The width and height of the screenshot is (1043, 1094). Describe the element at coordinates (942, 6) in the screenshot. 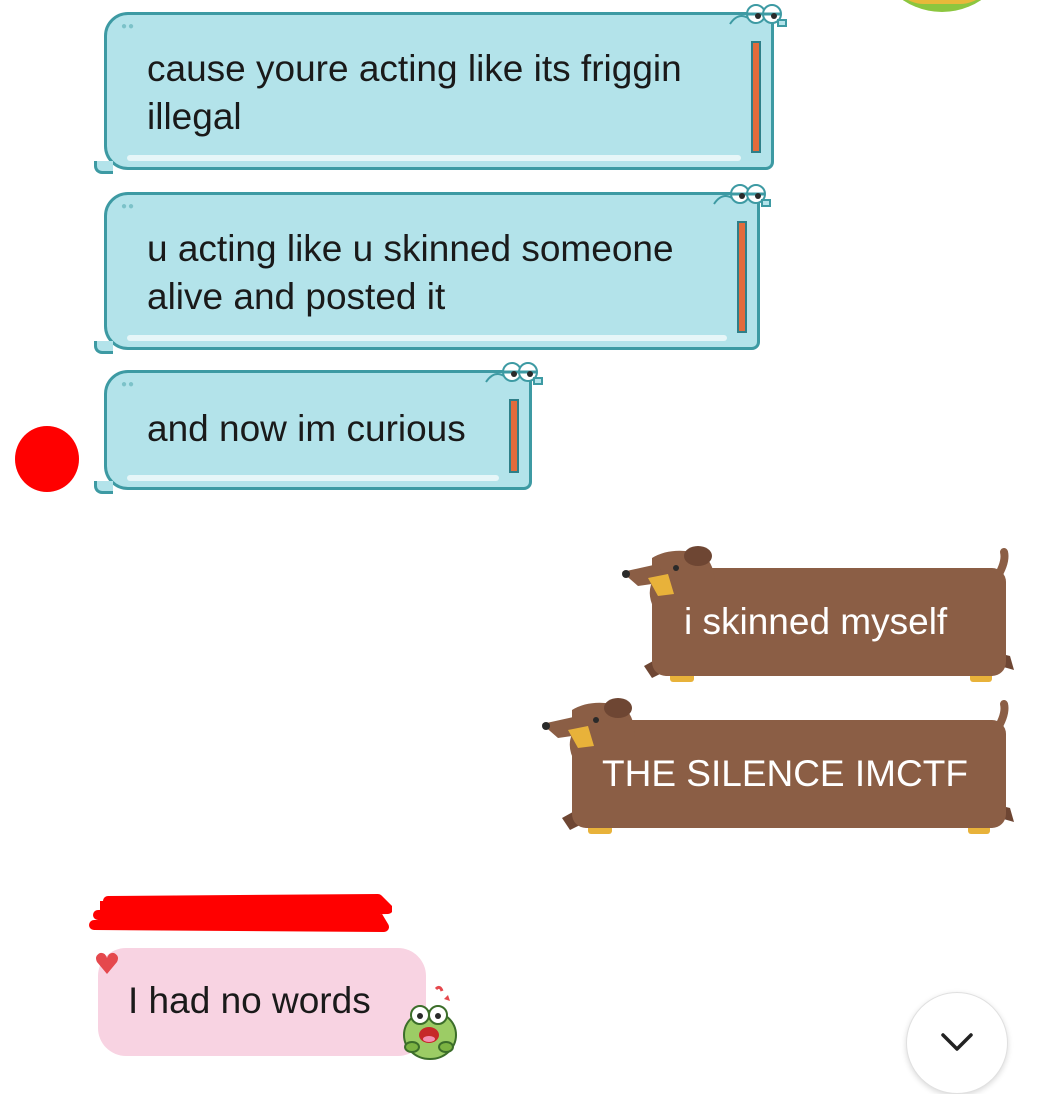

I see `avatar` at that location.